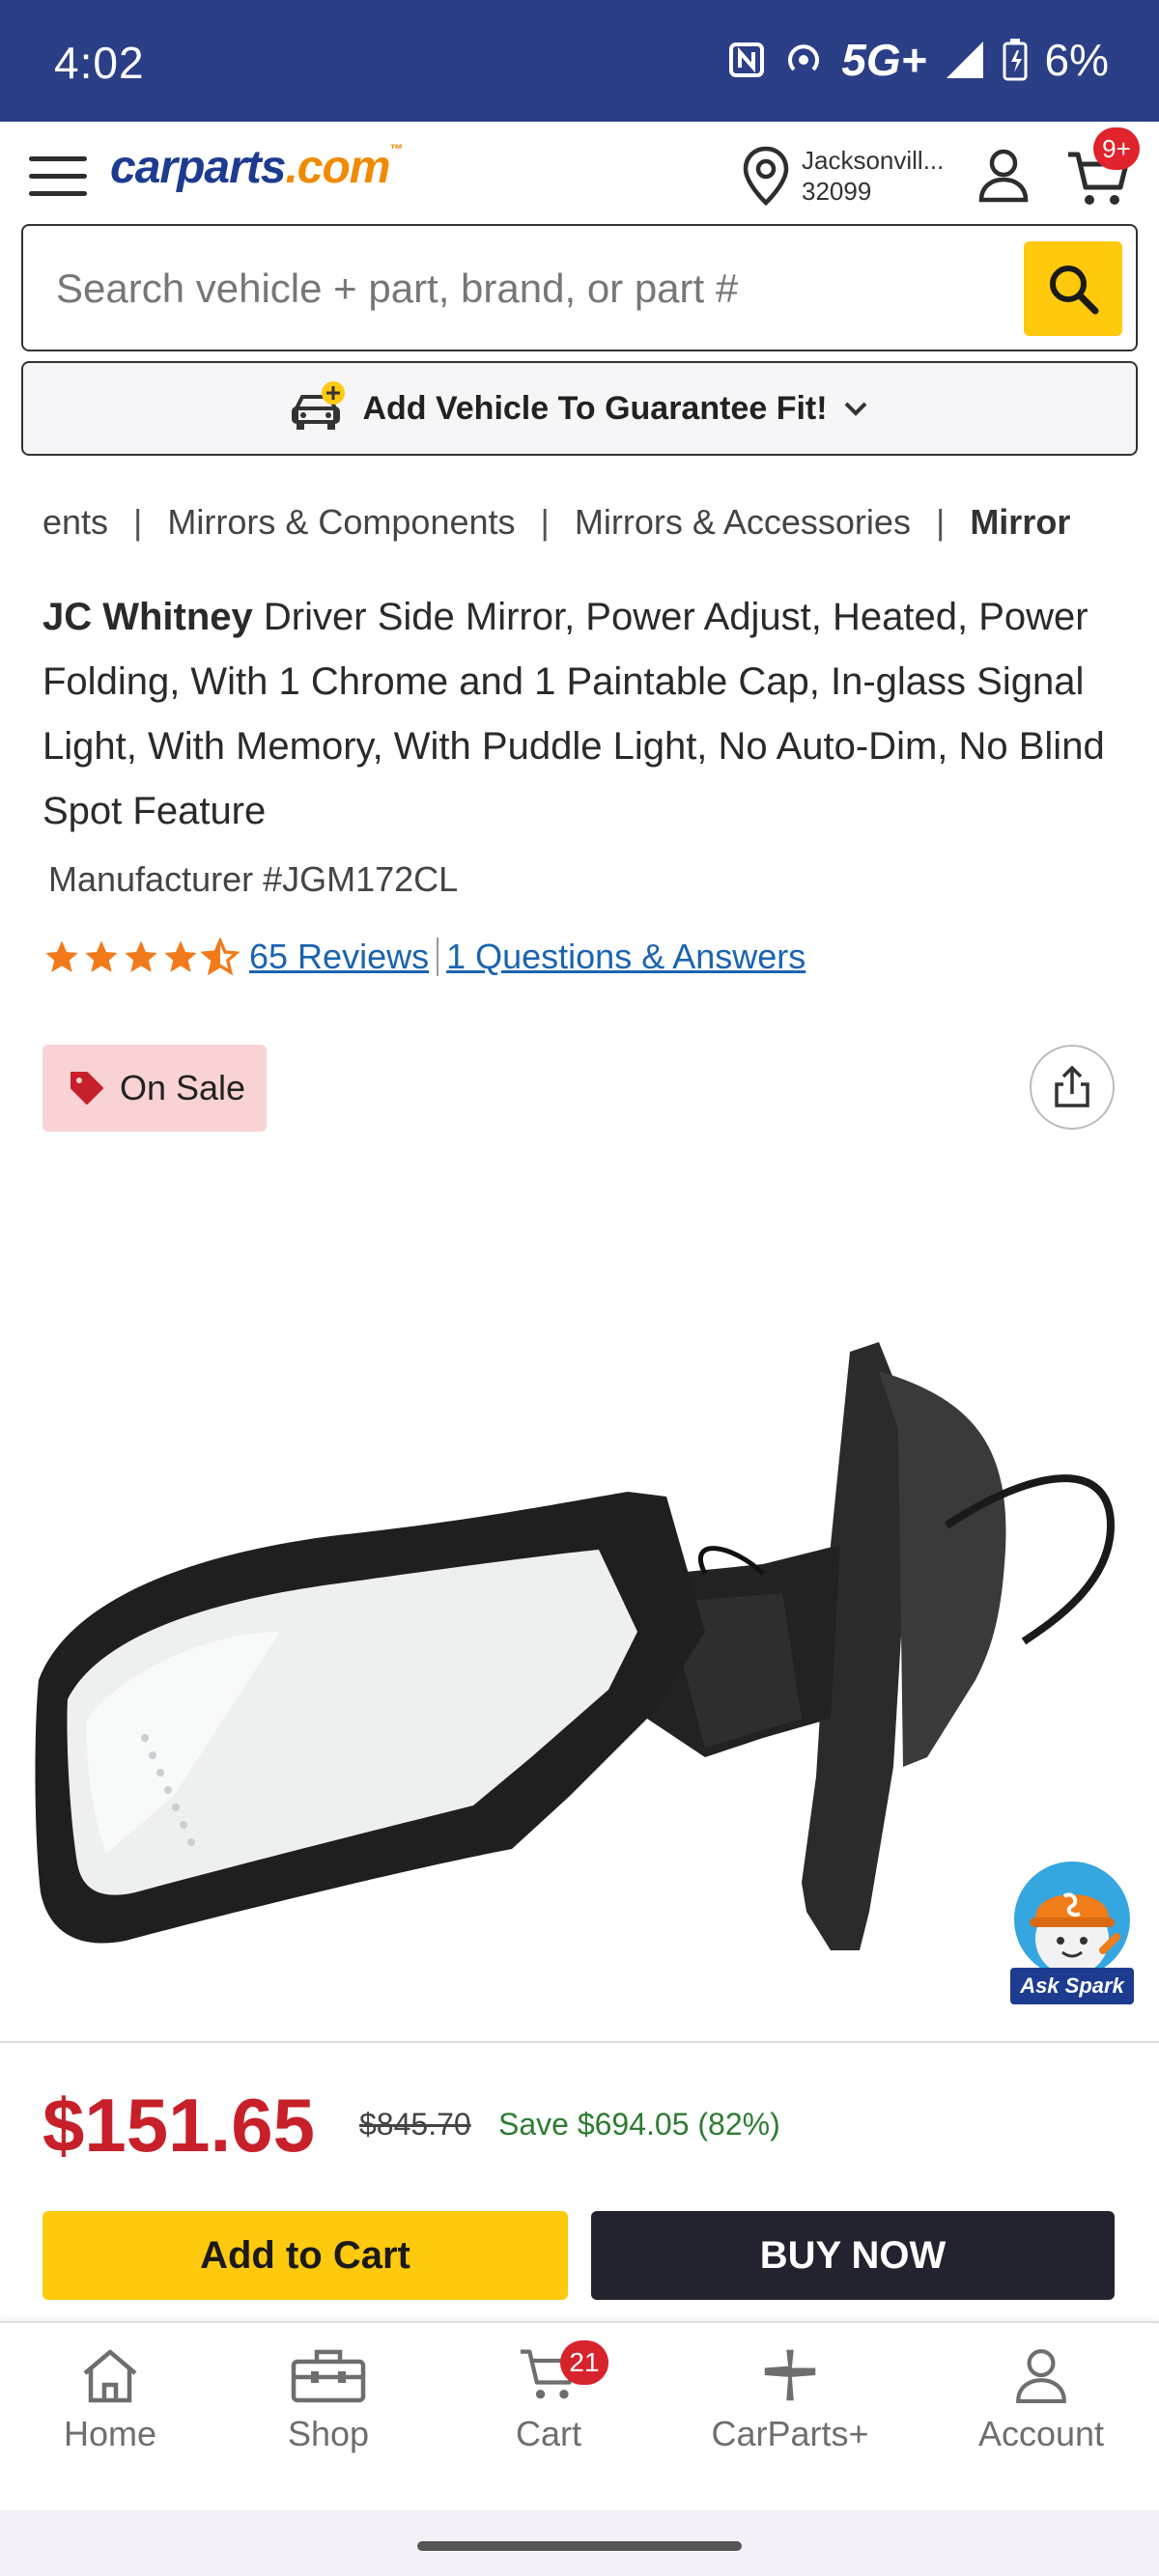 The height and width of the screenshot is (2576, 1159). Describe the element at coordinates (743, 526) in the screenshot. I see `breadcrumb-item: Mirrors & Accessories` at that location.